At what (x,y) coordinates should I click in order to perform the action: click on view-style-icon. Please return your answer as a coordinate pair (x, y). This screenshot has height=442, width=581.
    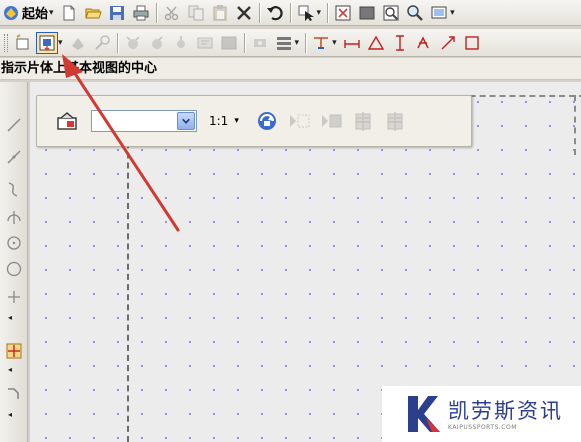
    Looking at the image, I should click on (283, 43).